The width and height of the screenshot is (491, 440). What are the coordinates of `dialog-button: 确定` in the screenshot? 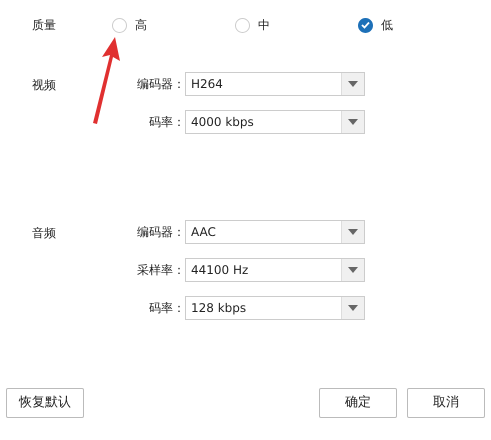 It's located at (358, 403).